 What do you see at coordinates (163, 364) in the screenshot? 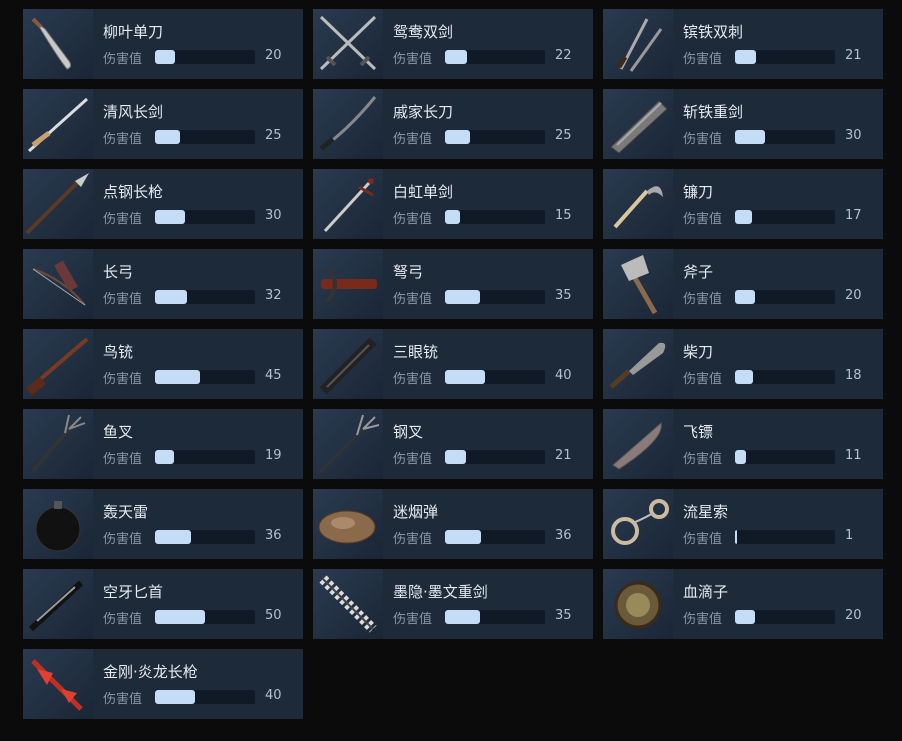
I see `weapon-card: 鸟铳 伤害值 45` at bounding box center [163, 364].